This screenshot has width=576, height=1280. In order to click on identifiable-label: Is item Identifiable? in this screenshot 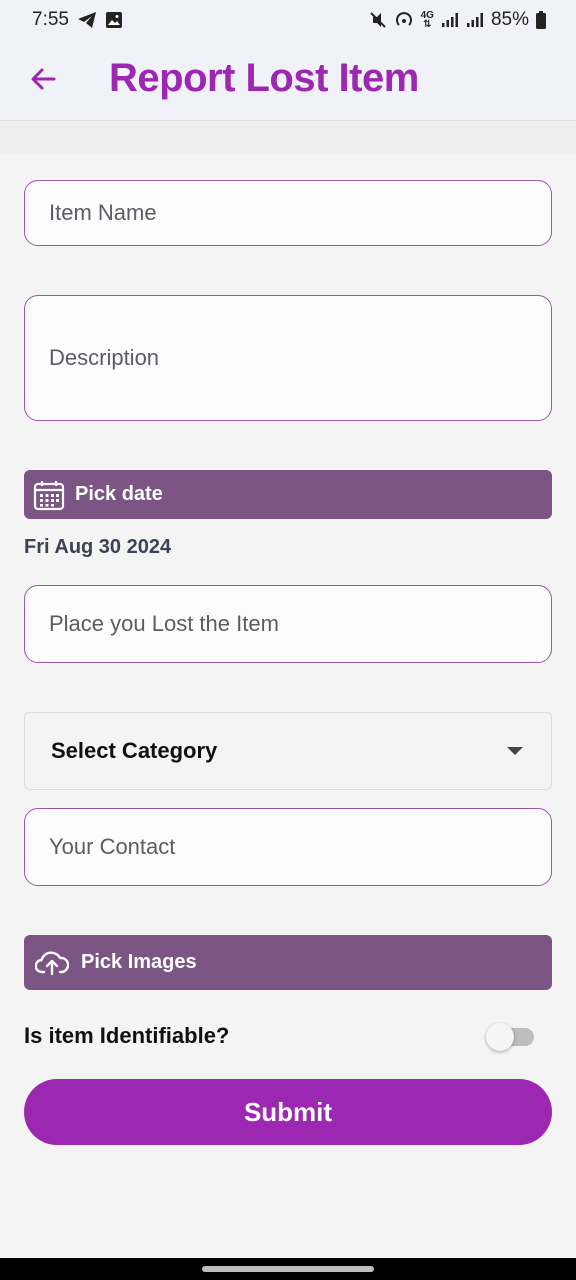, I will do `click(127, 1035)`.